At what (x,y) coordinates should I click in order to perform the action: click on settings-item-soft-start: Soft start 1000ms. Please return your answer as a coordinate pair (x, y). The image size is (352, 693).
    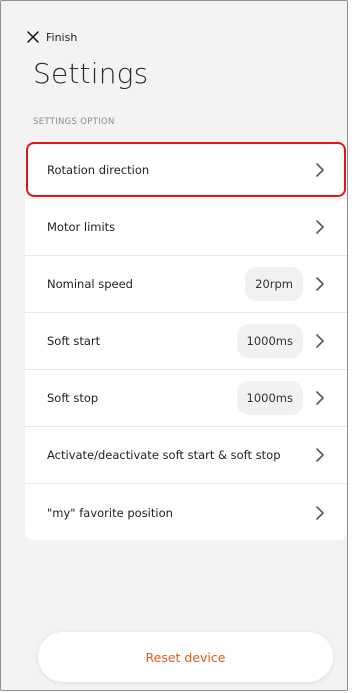
    Looking at the image, I should click on (186, 341).